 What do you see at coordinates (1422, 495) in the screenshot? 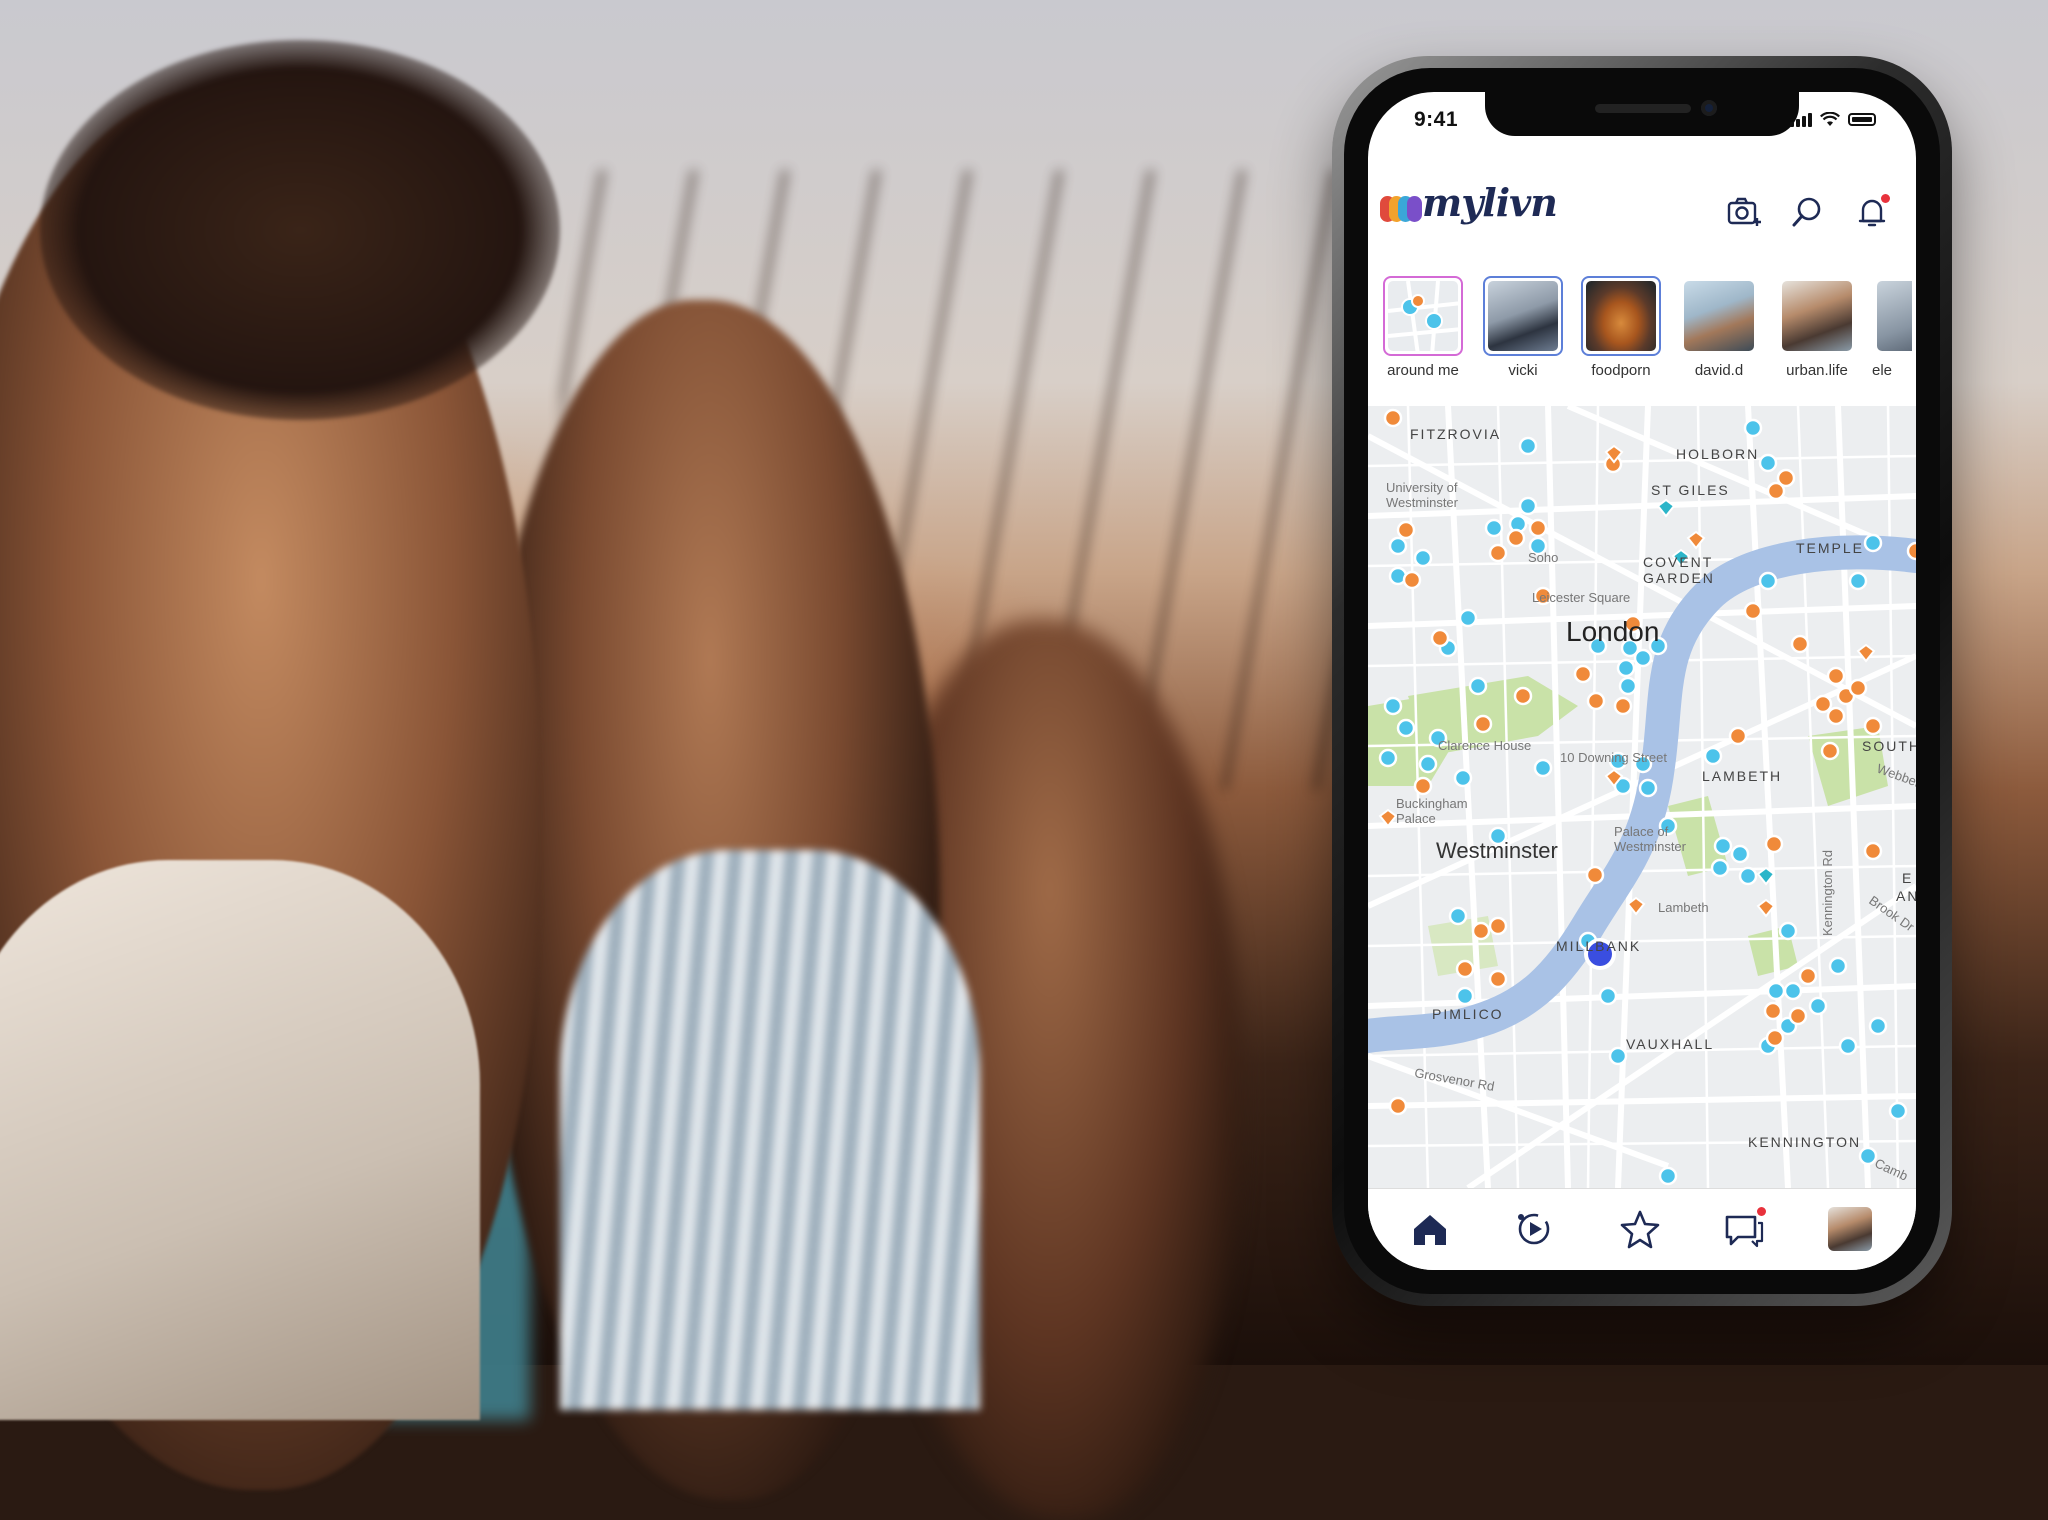
I see `map-label-university: University of Westminster` at bounding box center [1422, 495].